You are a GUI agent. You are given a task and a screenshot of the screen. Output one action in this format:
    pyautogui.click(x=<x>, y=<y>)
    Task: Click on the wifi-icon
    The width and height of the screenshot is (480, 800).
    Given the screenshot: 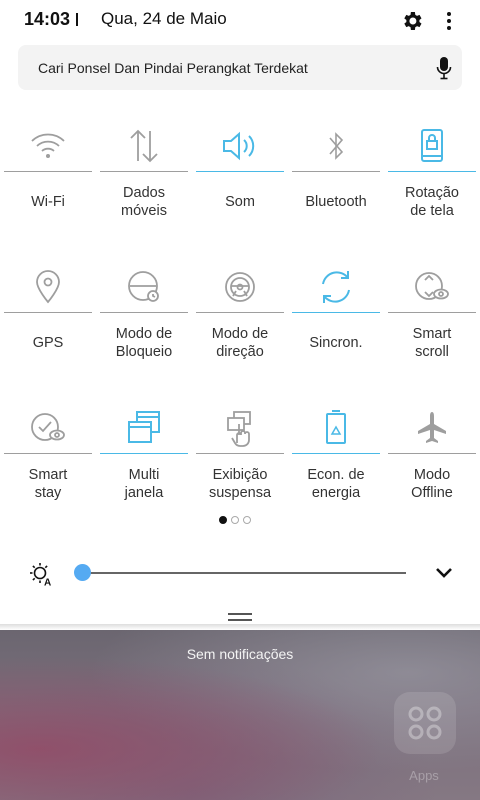 What is the action you would take?
    pyautogui.click(x=48, y=145)
    